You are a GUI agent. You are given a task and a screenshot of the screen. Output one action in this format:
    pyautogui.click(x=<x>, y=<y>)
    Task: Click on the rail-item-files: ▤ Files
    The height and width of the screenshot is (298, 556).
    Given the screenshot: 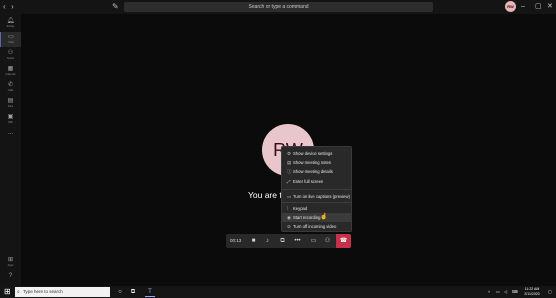 What is the action you would take?
    pyautogui.click(x=10, y=103)
    